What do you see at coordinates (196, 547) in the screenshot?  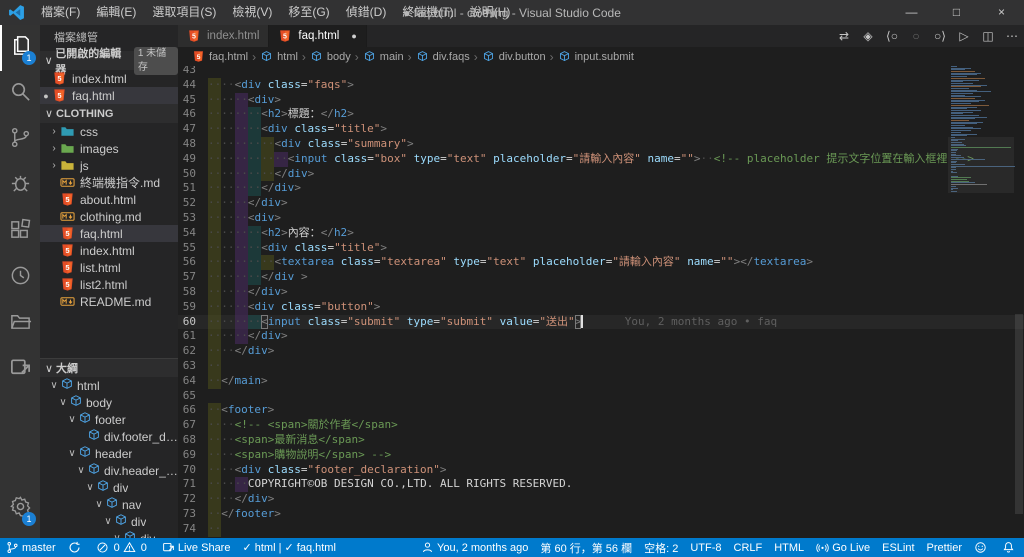 I see `status-live-share: Live Share` at bounding box center [196, 547].